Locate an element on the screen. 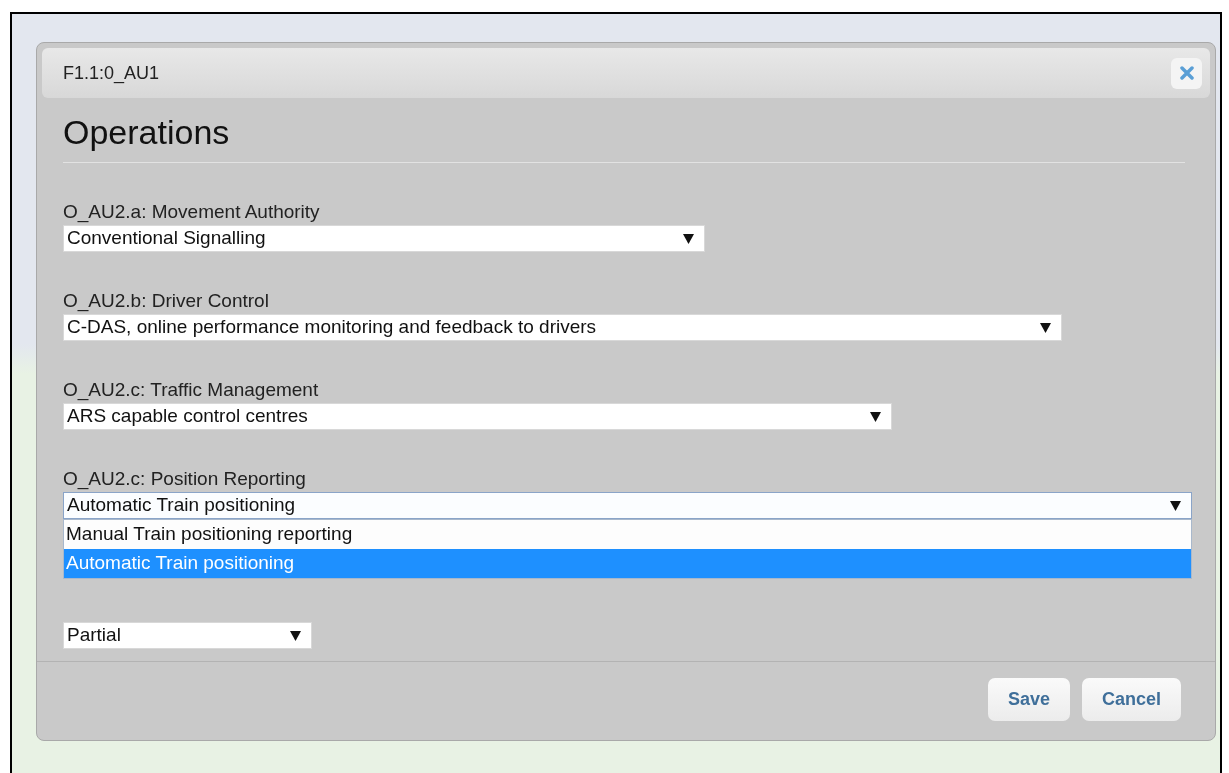 This screenshot has width=1229, height=773. dropdown-option: Manual Train positioning reporting is located at coordinates (627, 534).